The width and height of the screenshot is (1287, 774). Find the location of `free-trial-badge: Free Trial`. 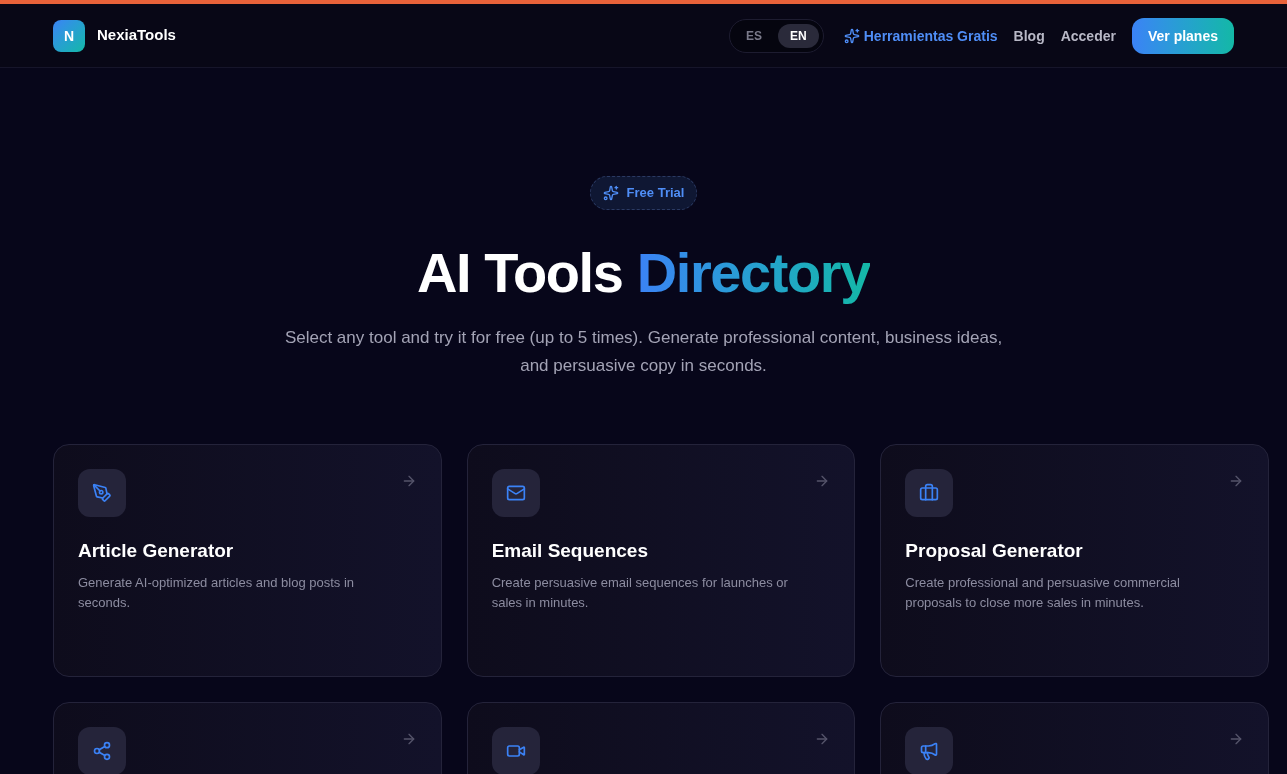

free-trial-badge: Free Trial is located at coordinates (643, 193).